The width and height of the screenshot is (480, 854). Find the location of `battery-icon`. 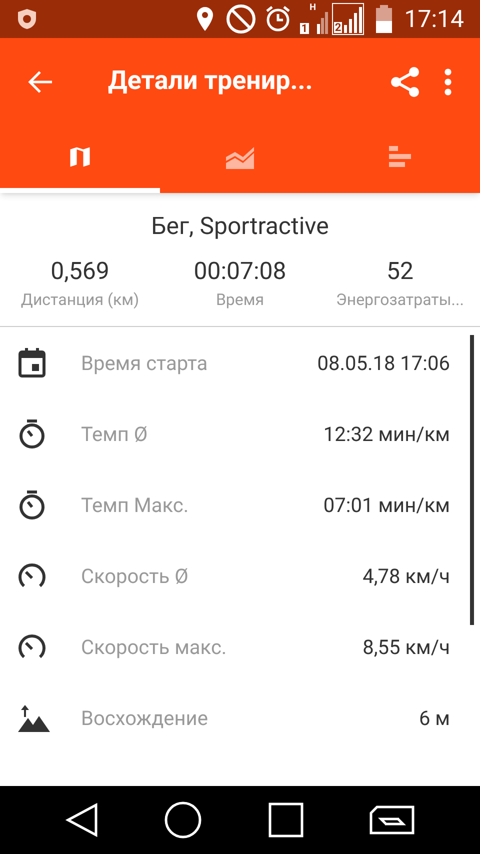

battery-icon is located at coordinates (384, 19).